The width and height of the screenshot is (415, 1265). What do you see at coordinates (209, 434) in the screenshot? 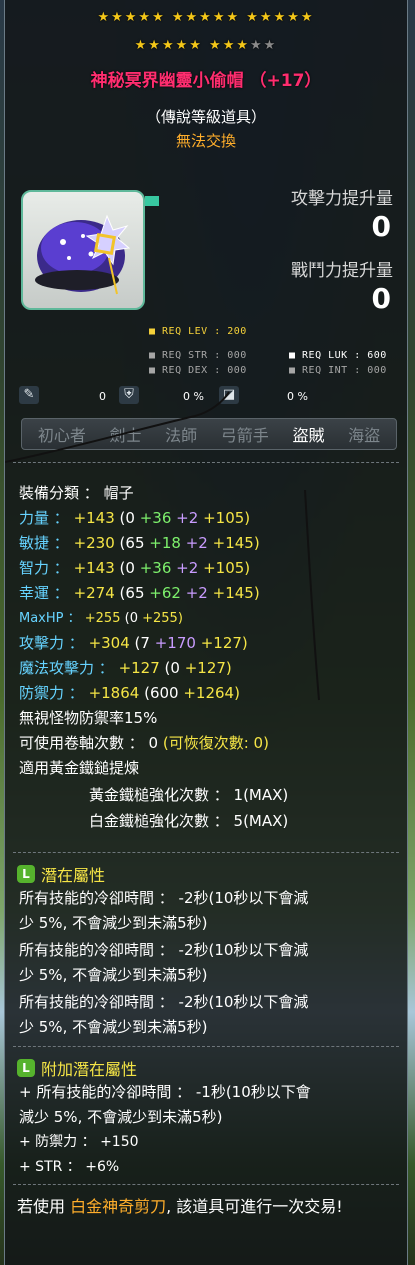
I see `job-restriction-bar: 初心者 劍士 法師 弓箭手 盜賊 海盜` at bounding box center [209, 434].